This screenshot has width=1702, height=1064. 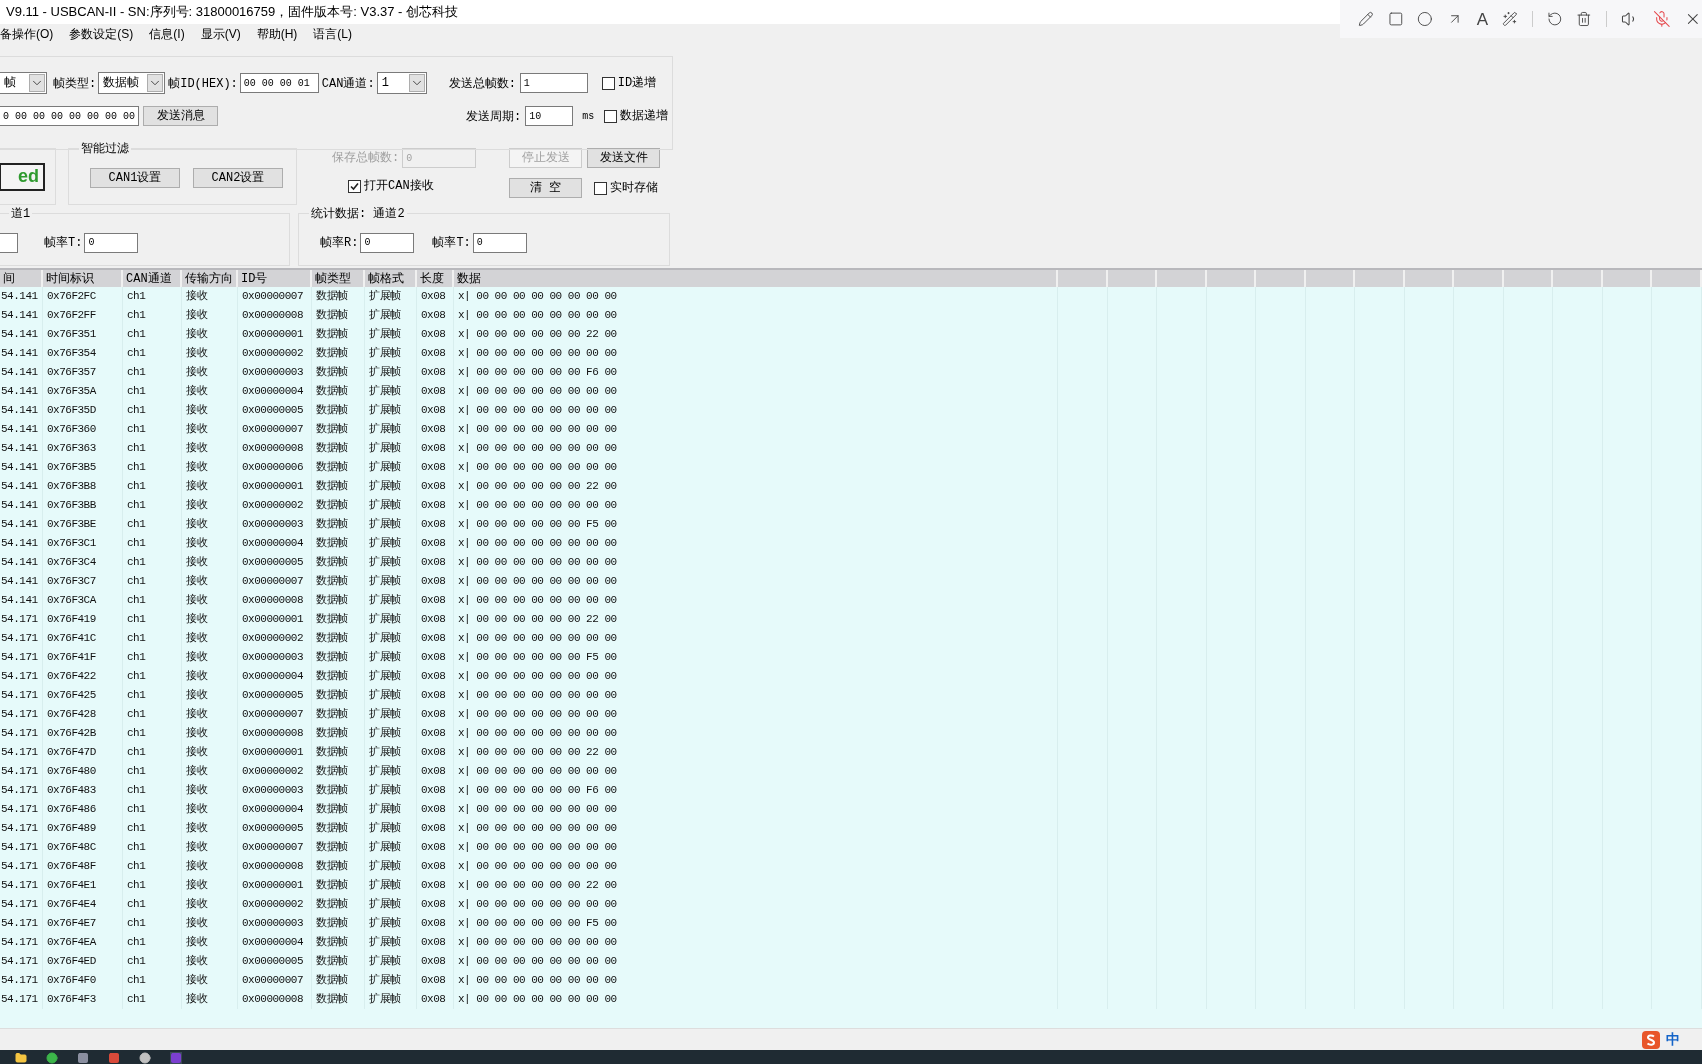 I want to click on column-header: 帧格式, so click(x=391, y=278).